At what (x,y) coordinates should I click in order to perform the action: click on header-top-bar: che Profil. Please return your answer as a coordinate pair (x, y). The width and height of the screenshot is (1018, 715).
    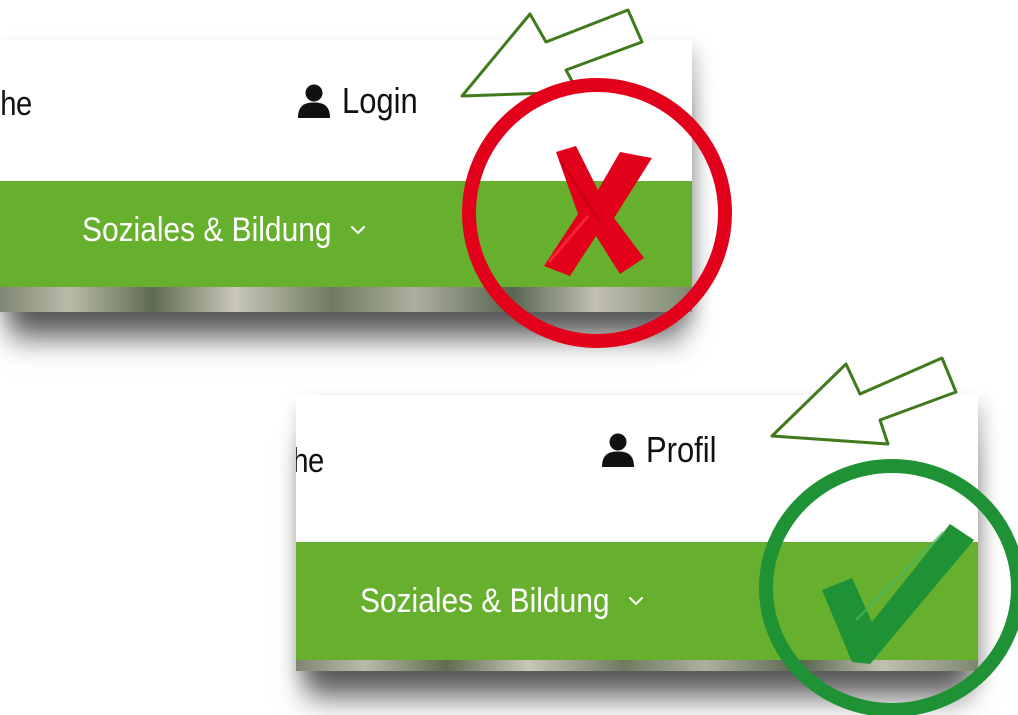
    Looking at the image, I should click on (637, 468).